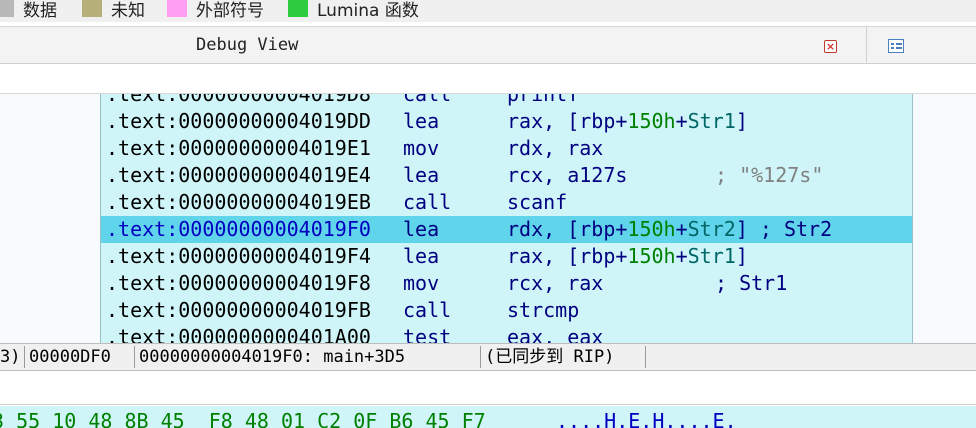 The width and height of the screenshot is (976, 428). Describe the element at coordinates (488, 388) in the screenshot. I see `pane-splitter` at that location.